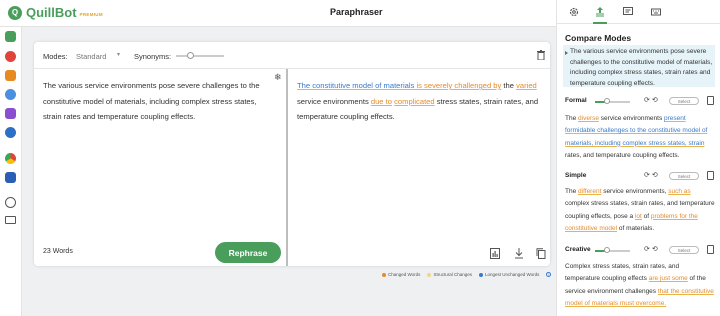  What do you see at coordinates (55, 56) in the screenshot?
I see `modes-label: Modes:` at bounding box center [55, 56].